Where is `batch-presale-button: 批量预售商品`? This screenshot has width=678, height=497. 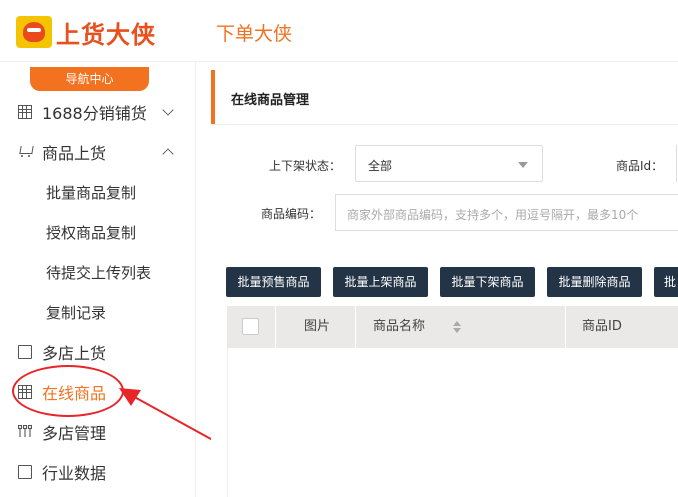 batch-presale-button: 批量预售商品 is located at coordinates (273, 282).